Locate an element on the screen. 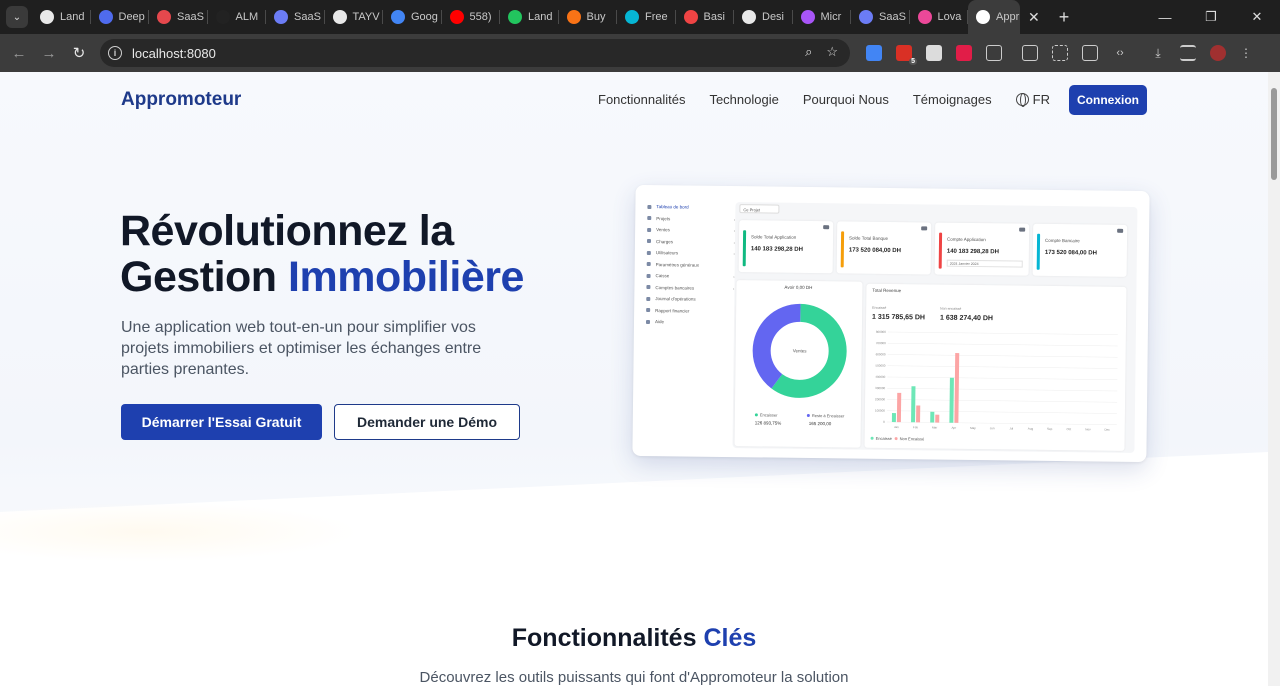 This screenshot has width=1280, height=686. browser-tab: Appr is located at coordinates (994, 17).